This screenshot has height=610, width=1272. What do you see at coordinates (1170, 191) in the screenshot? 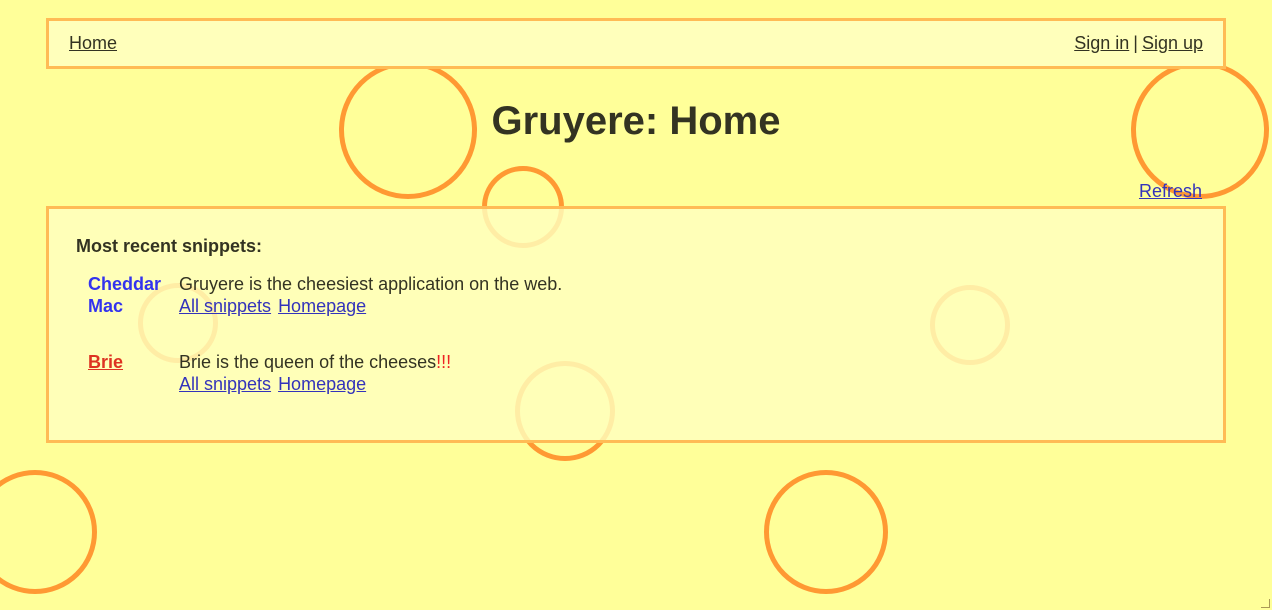
I see `refresh-link: Refresh` at bounding box center [1170, 191].